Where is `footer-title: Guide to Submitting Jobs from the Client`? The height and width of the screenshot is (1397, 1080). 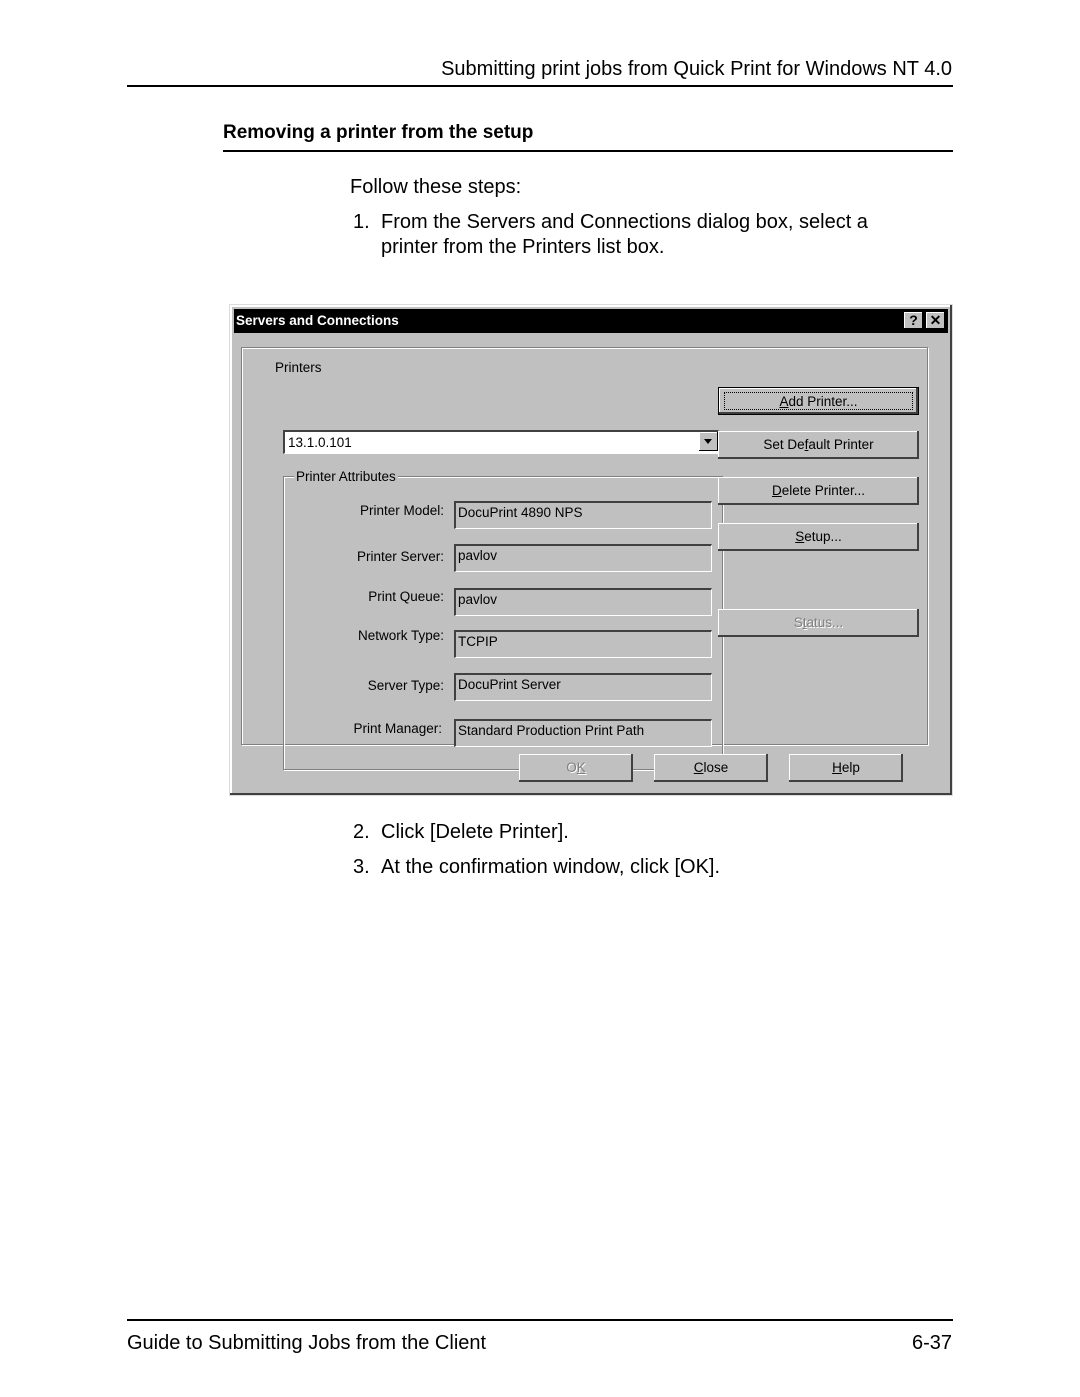 footer-title: Guide to Submitting Jobs from the Client is located at coordinates (307, 1343).